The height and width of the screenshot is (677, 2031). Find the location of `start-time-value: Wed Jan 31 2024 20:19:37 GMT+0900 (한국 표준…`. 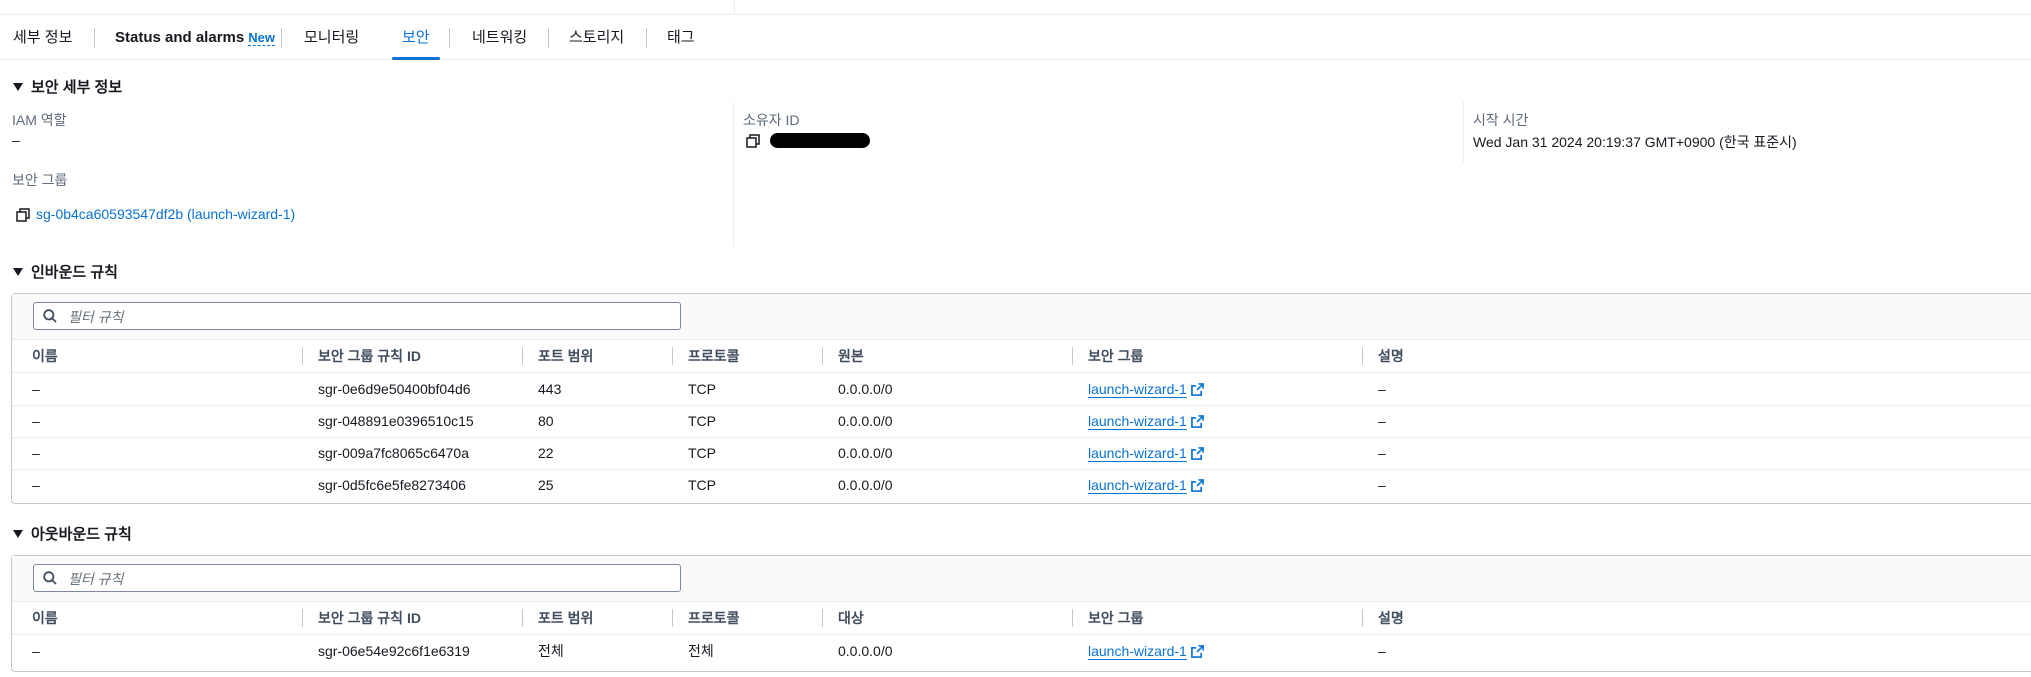

start-time-value: Wed Jan 31 2024 20:19:37 GMT+0900 (한국 표준… is located at coordinates (1635, 142).